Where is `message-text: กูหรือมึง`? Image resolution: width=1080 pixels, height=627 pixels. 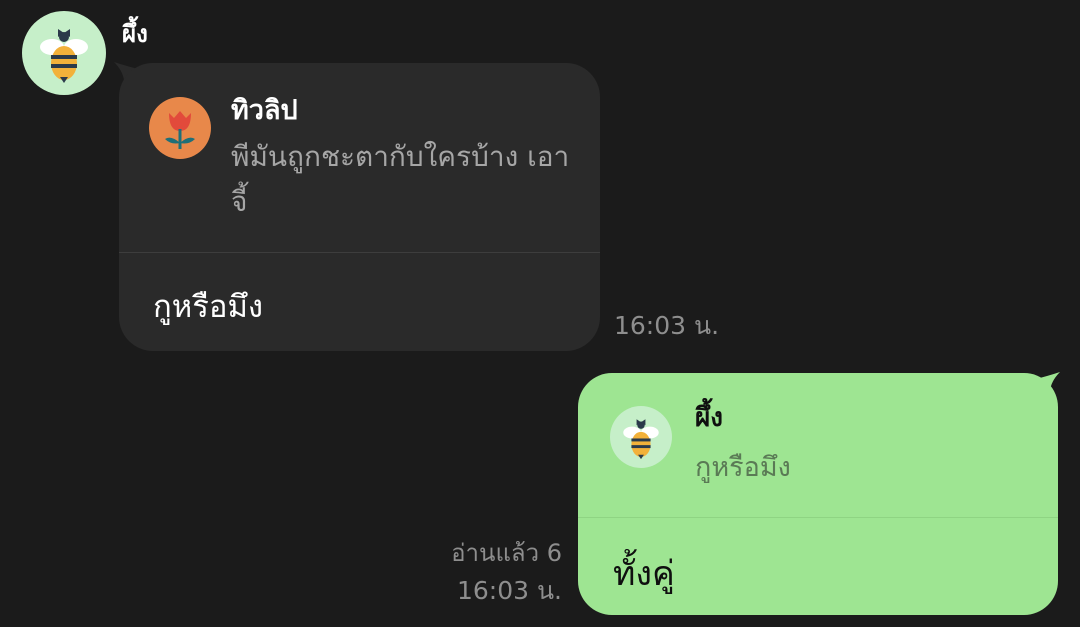
message-text: กูหรือมึง is located at coordinates (208, 307).